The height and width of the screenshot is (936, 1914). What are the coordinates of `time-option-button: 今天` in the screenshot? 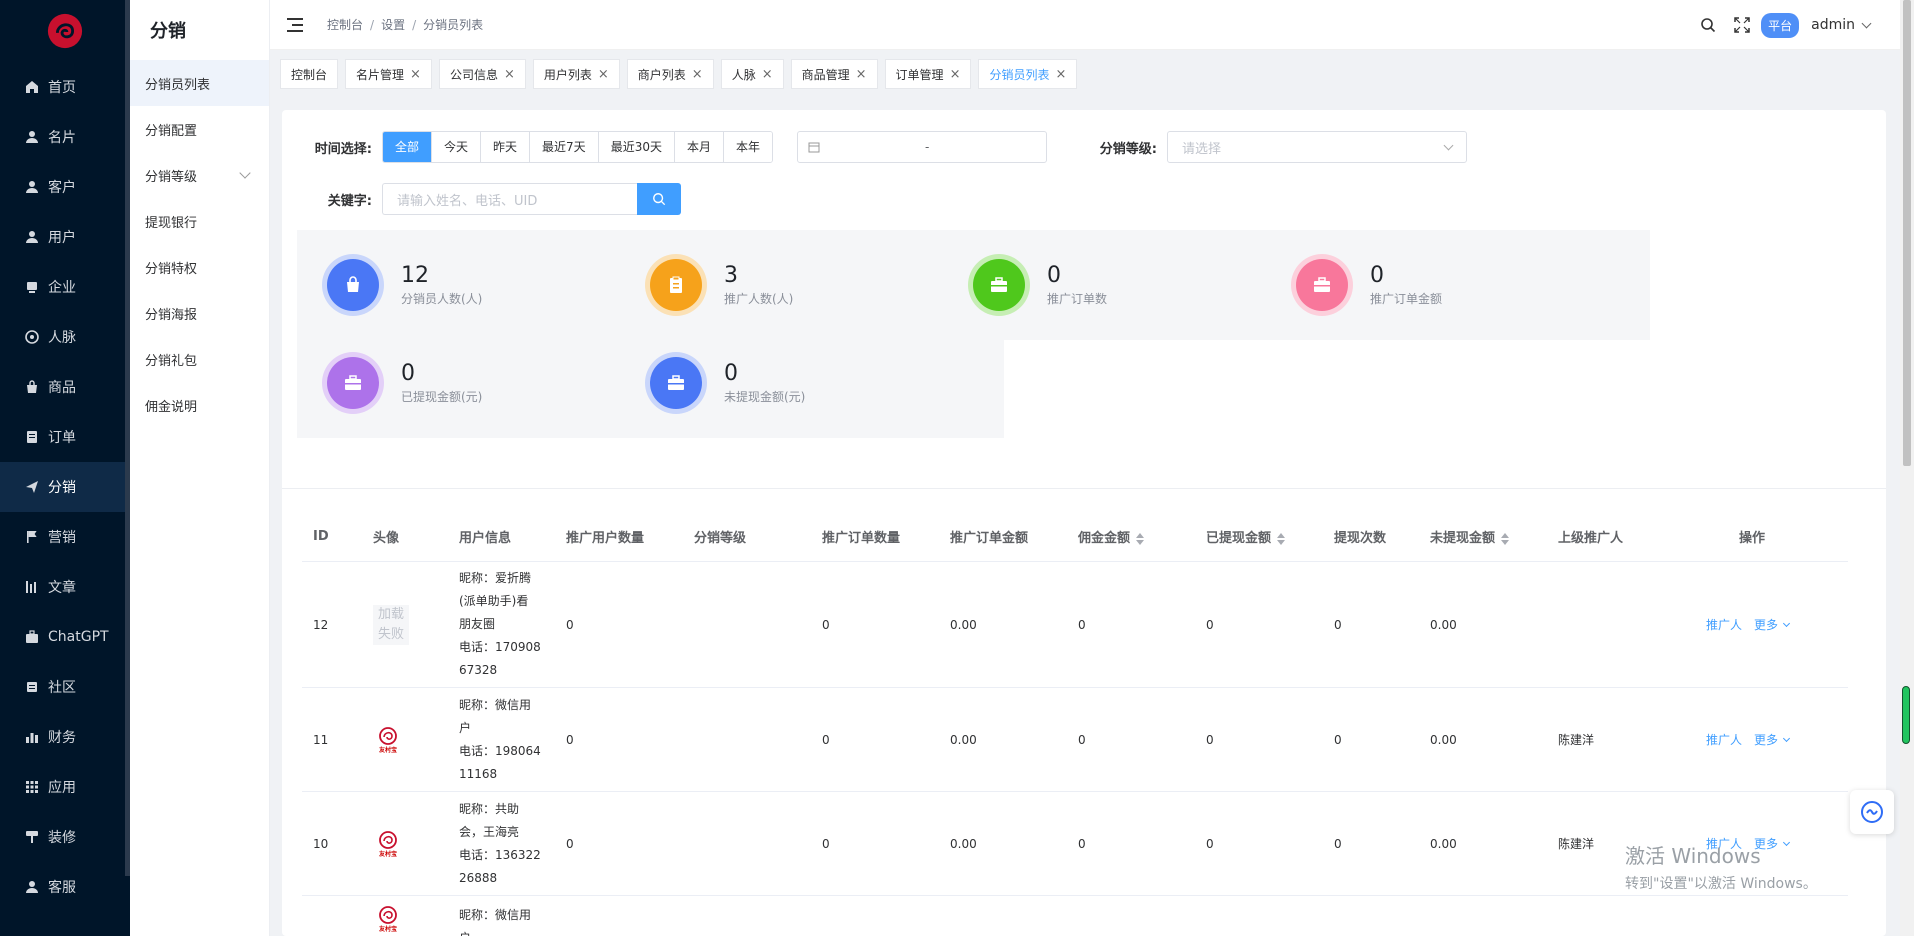 It's located at (457, 147).